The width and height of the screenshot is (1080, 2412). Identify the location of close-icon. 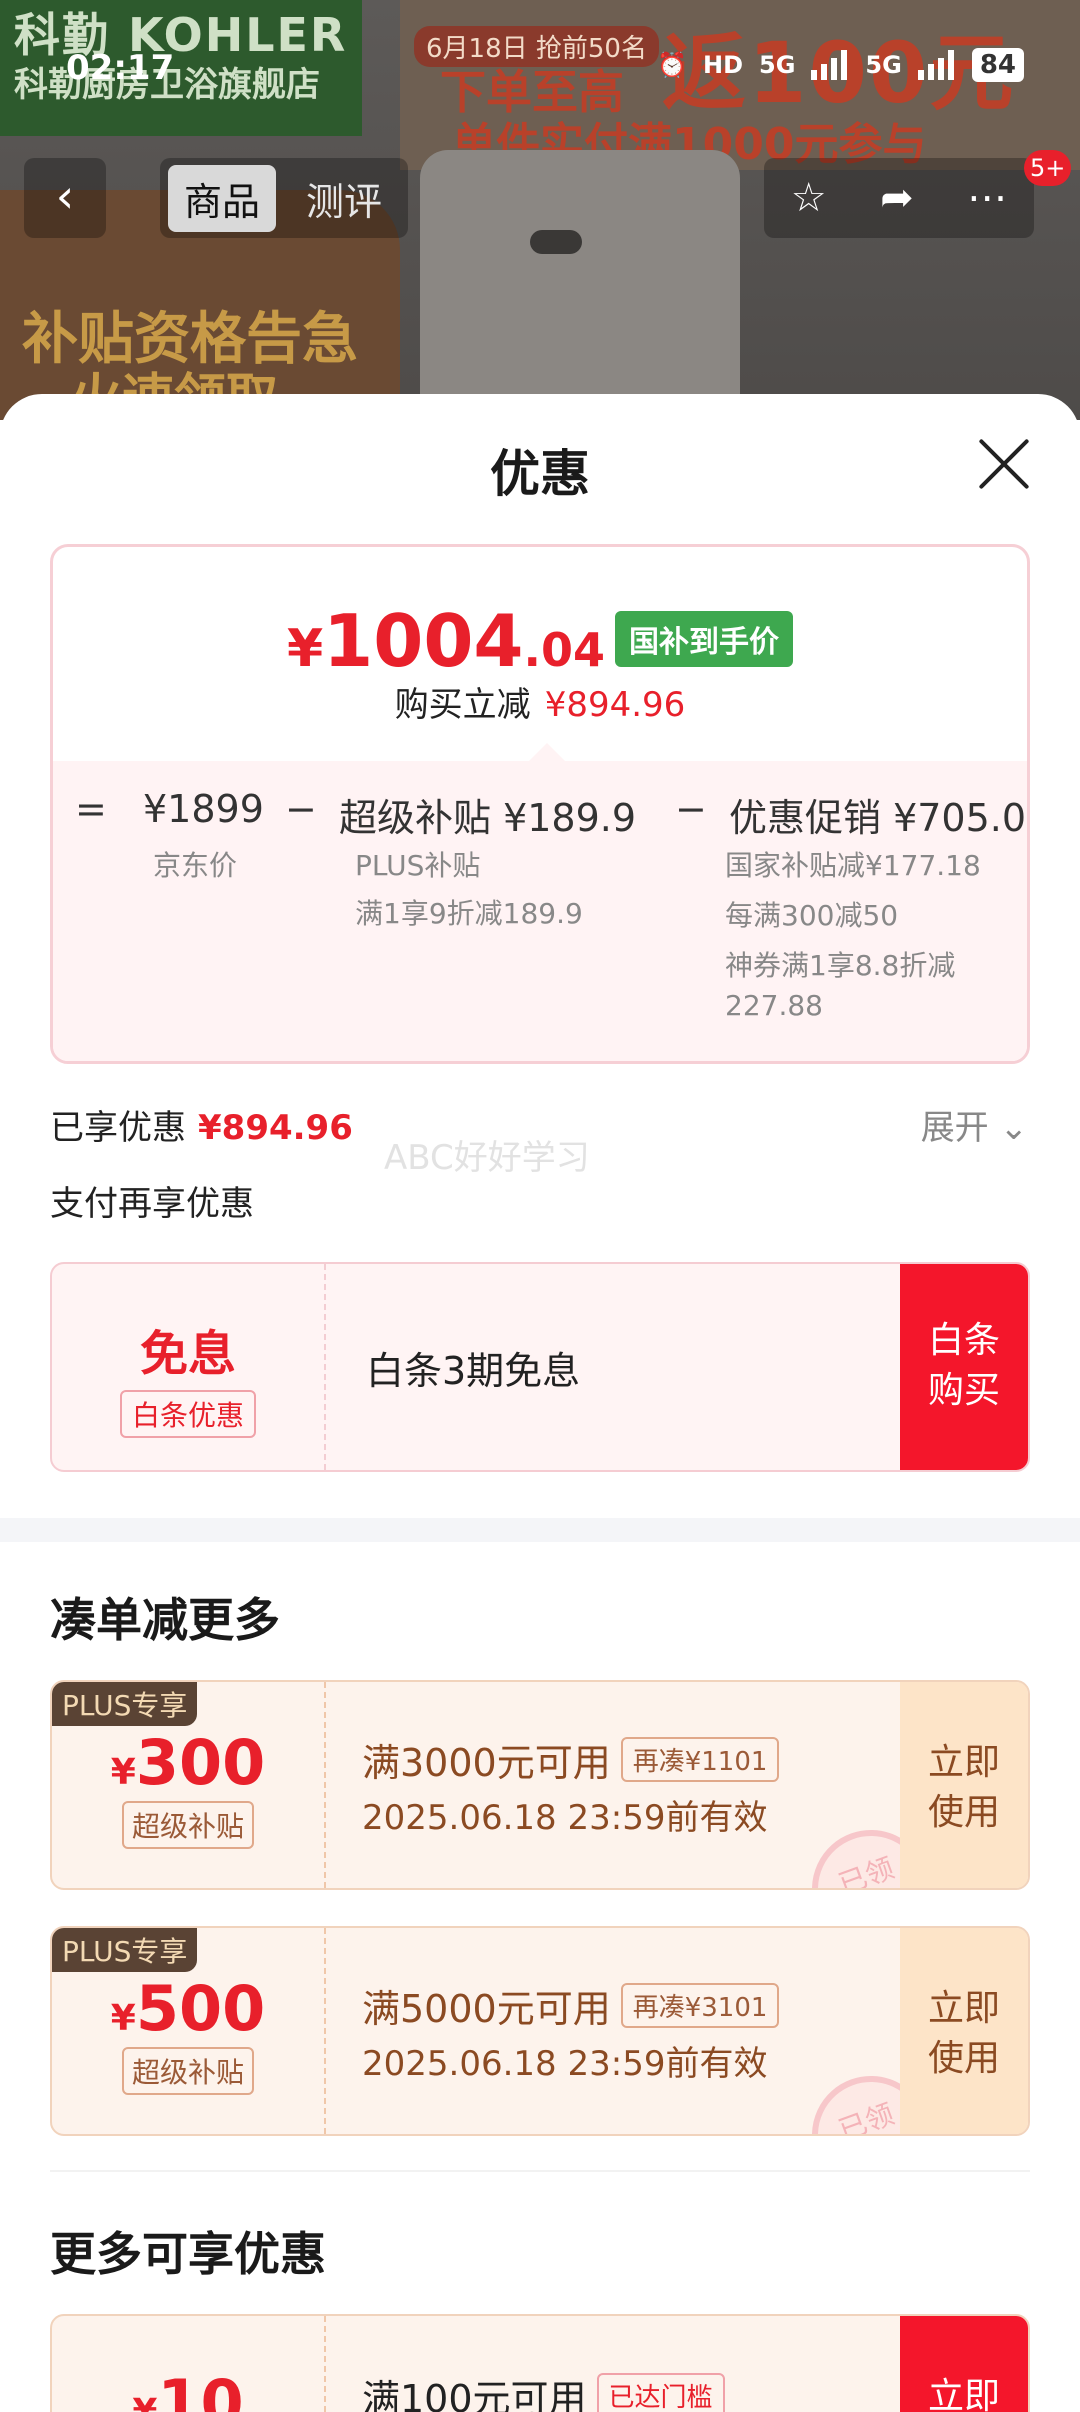
(1004, 464).